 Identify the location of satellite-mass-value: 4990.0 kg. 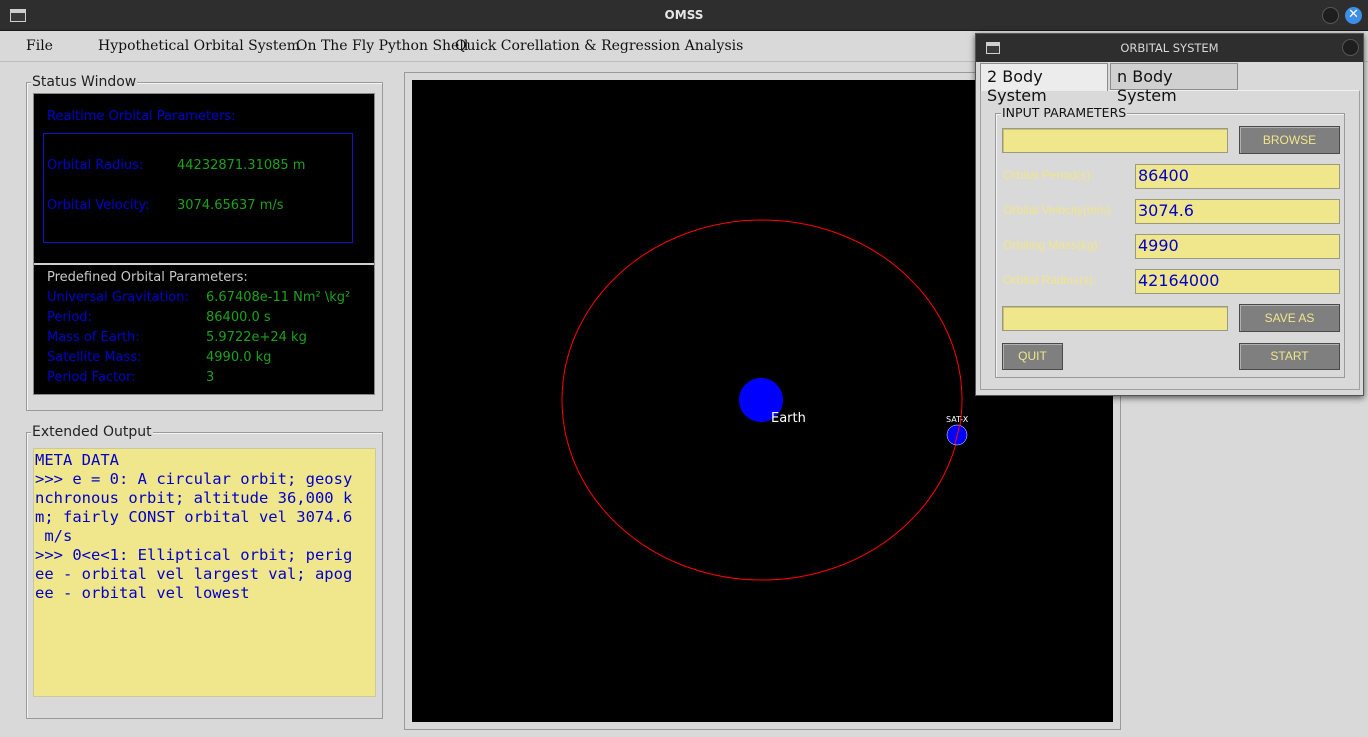
(239, 357).